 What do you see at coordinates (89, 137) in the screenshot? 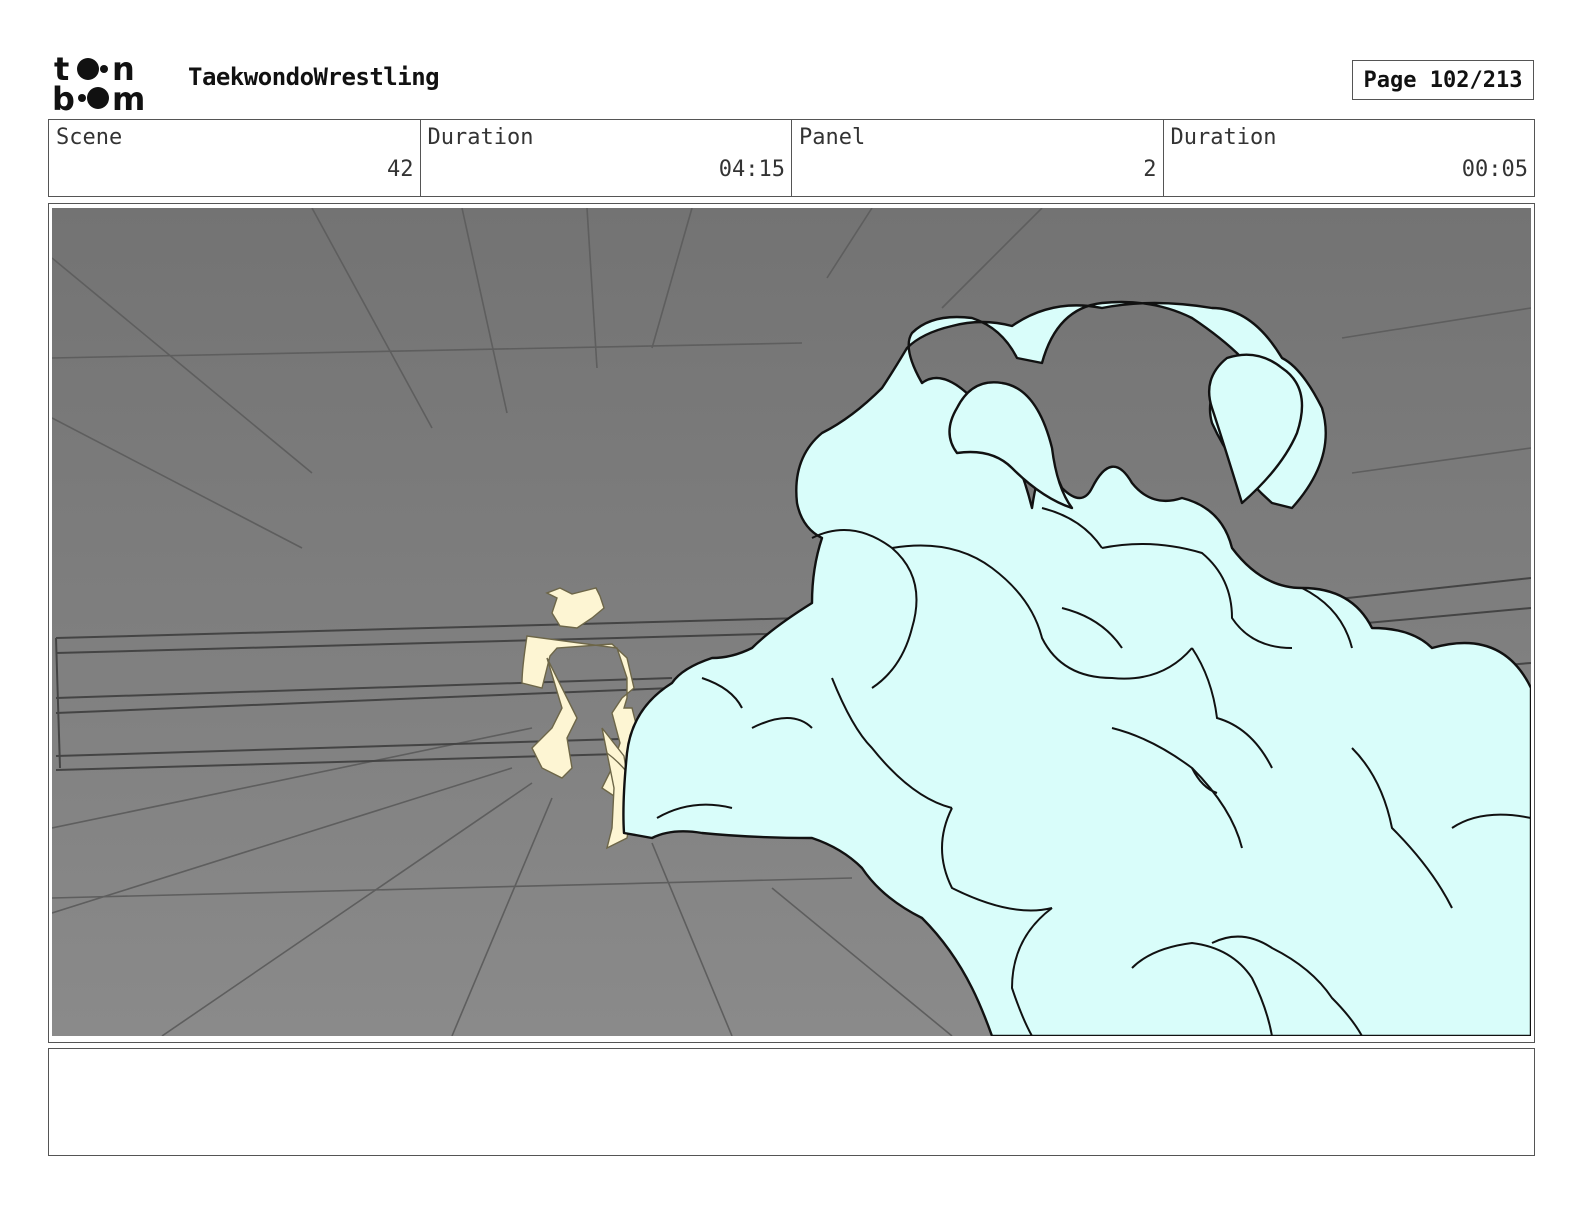
I see `scene-label: Scene` at bounding box center [89, 137].